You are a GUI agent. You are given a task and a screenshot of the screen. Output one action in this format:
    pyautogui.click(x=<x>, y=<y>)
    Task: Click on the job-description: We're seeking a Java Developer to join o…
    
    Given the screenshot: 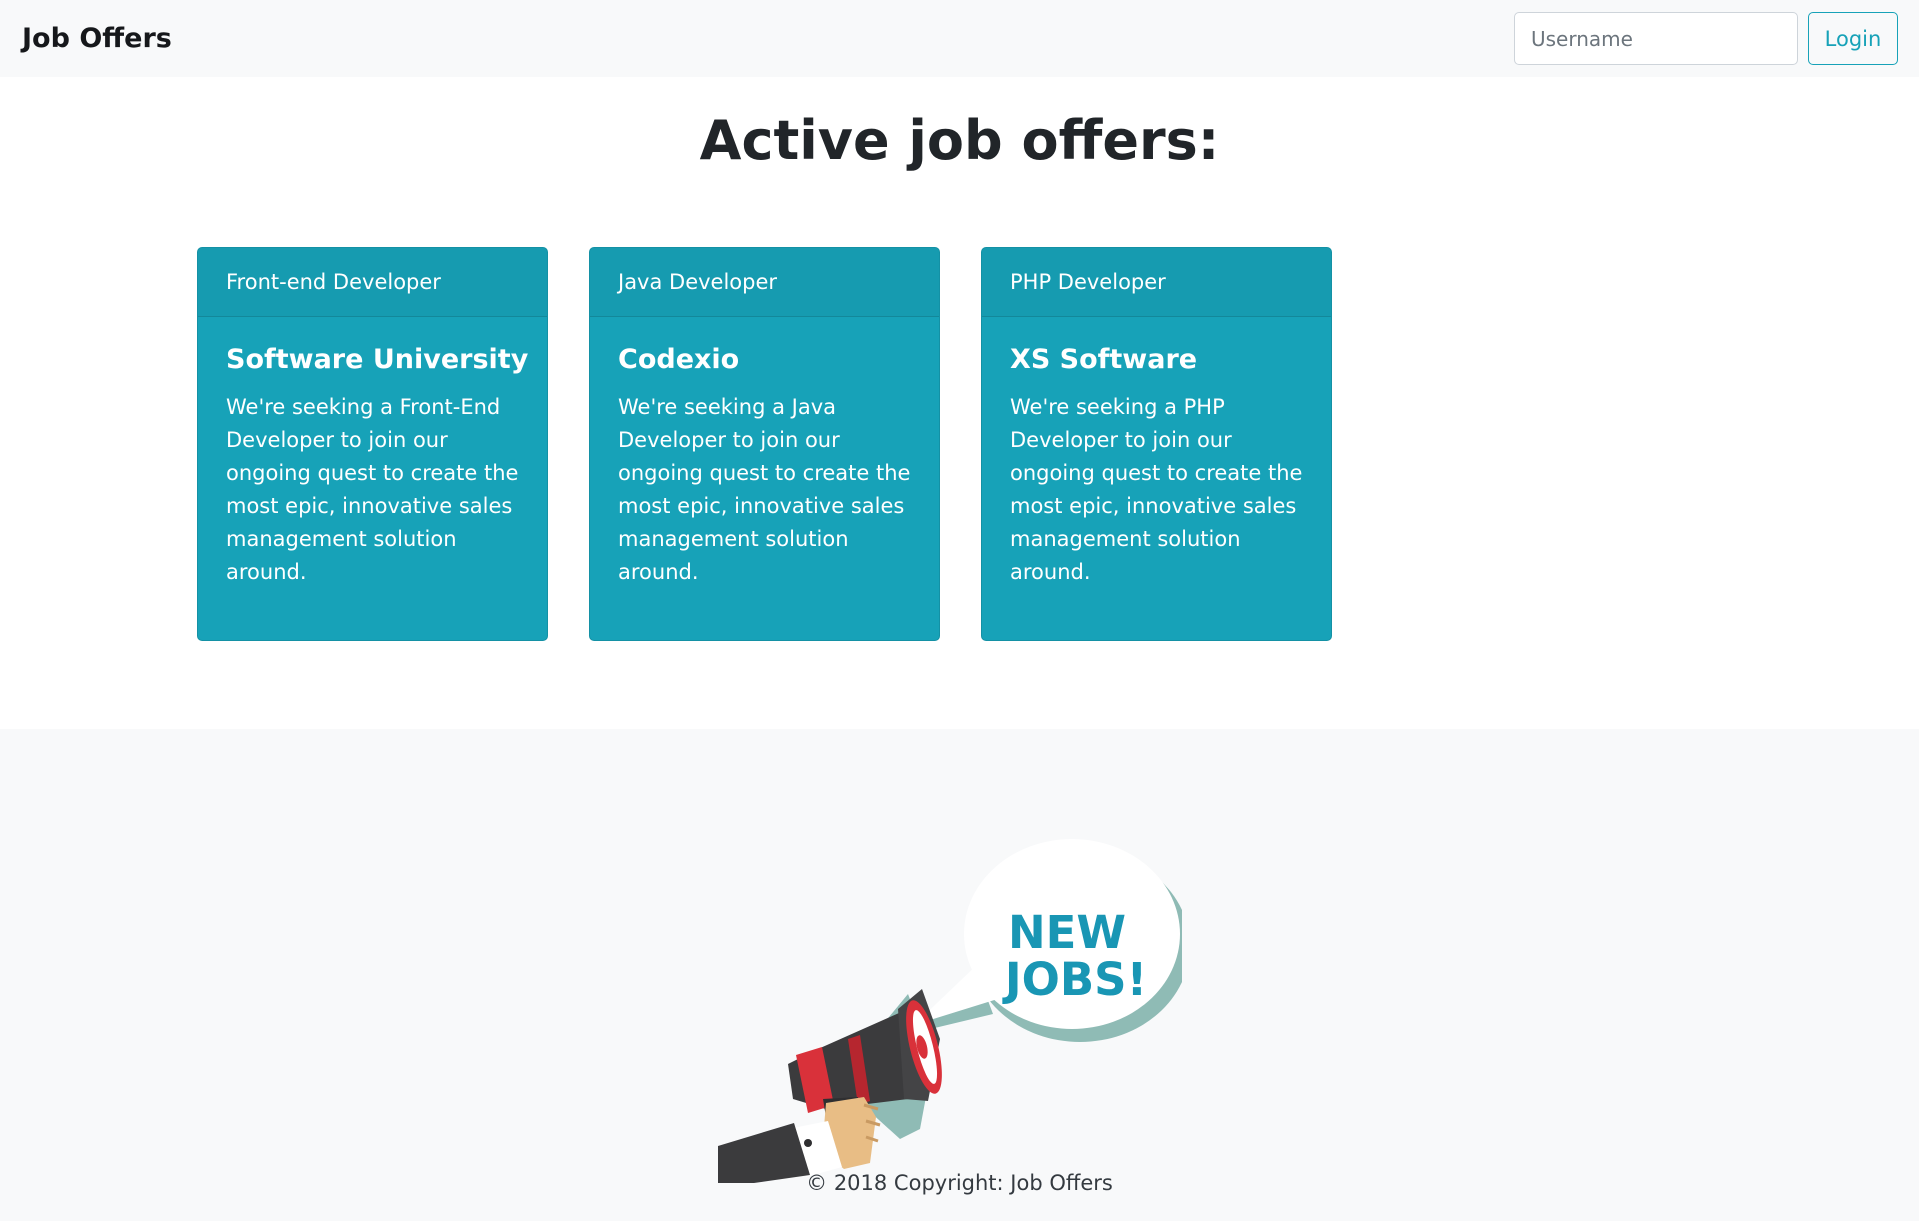 What is the action you would take?
    pyautogui.click(x=764, y=489)
    